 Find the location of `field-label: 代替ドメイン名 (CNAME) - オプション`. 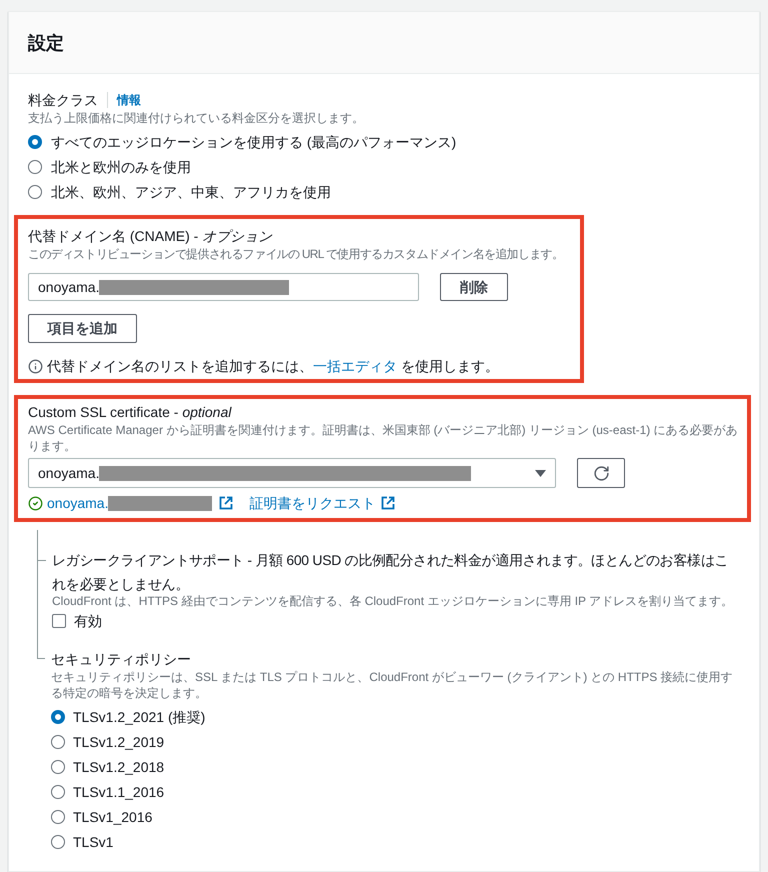

field-label: 代替ドメイン名 (CNAME) - オプション is located at coordinates (151, 236).